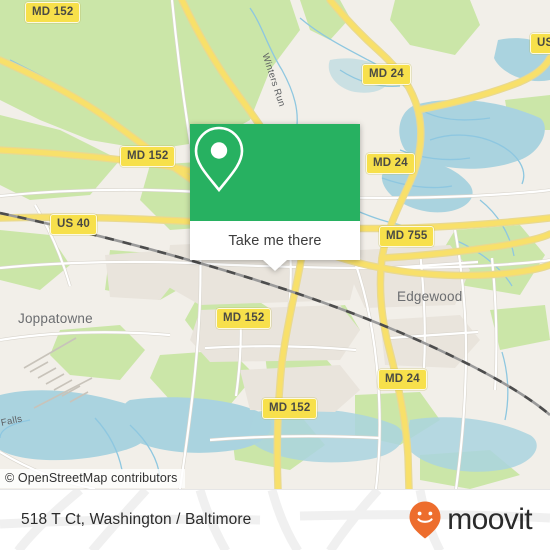 The height and width of the screenshot is (550, 550). I want to click on road-shield-md-755: MD 755, so click(407, 236).